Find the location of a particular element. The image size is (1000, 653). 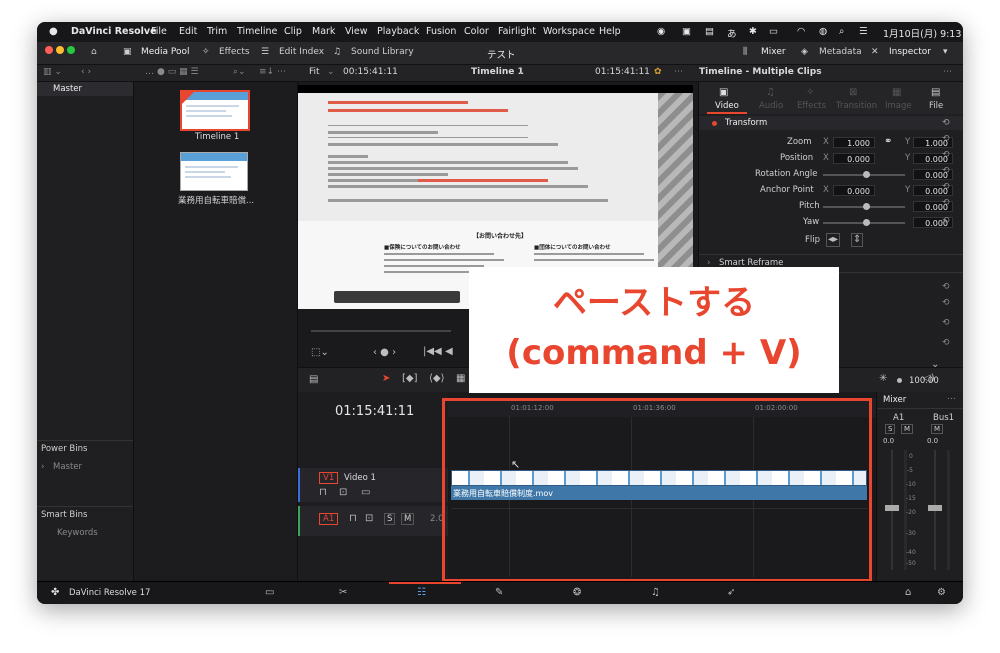

mixer-a1-mute: M is located at coordinates (907, 429).